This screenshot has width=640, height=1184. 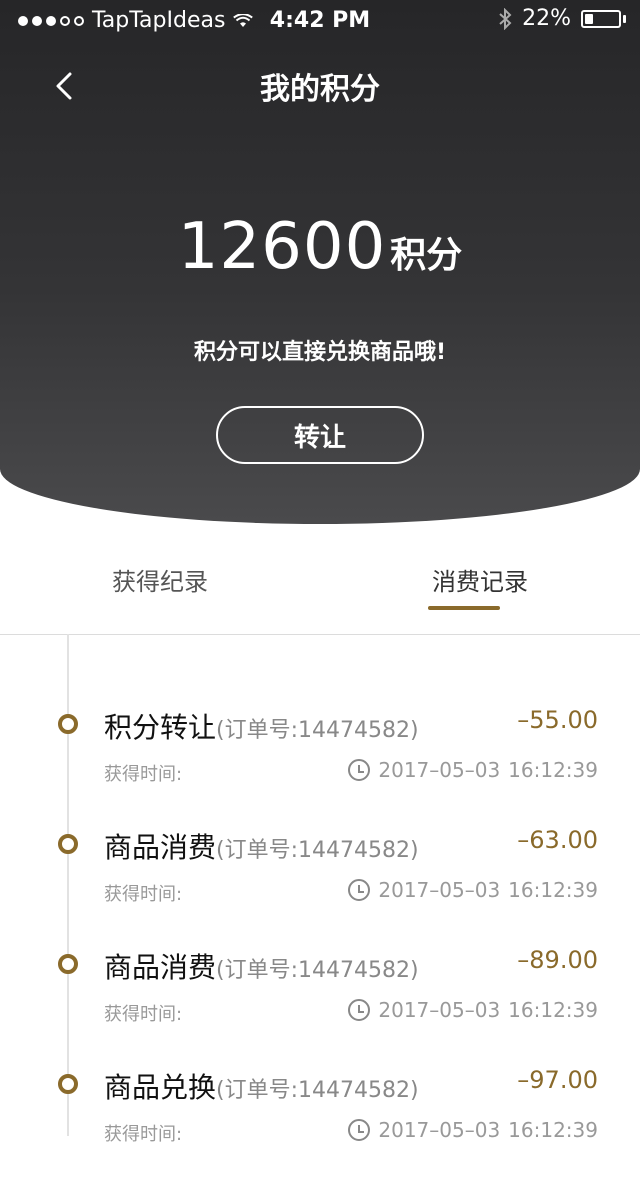 I want to click on bluetooth-icon, so click(x=505, y=18).